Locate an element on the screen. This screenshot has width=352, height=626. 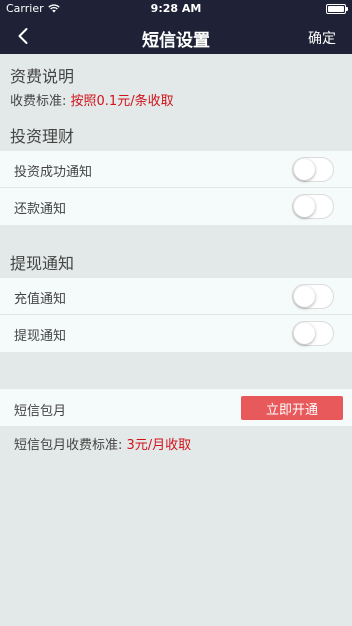
sms-package-fee-value: 3元/月收取 is located at coordinates (159, 445).